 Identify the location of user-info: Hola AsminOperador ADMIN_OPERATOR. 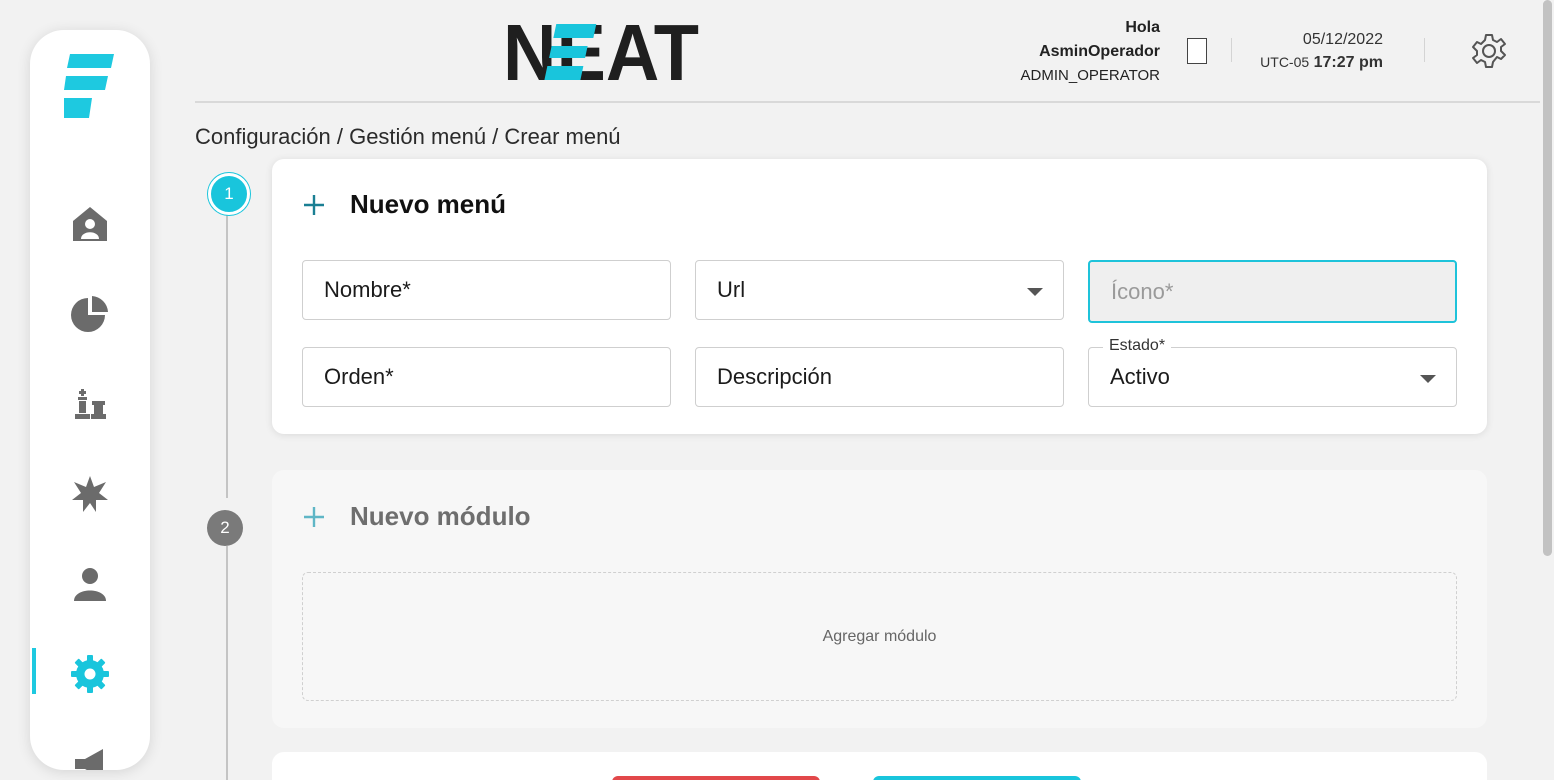
(1090, 52).